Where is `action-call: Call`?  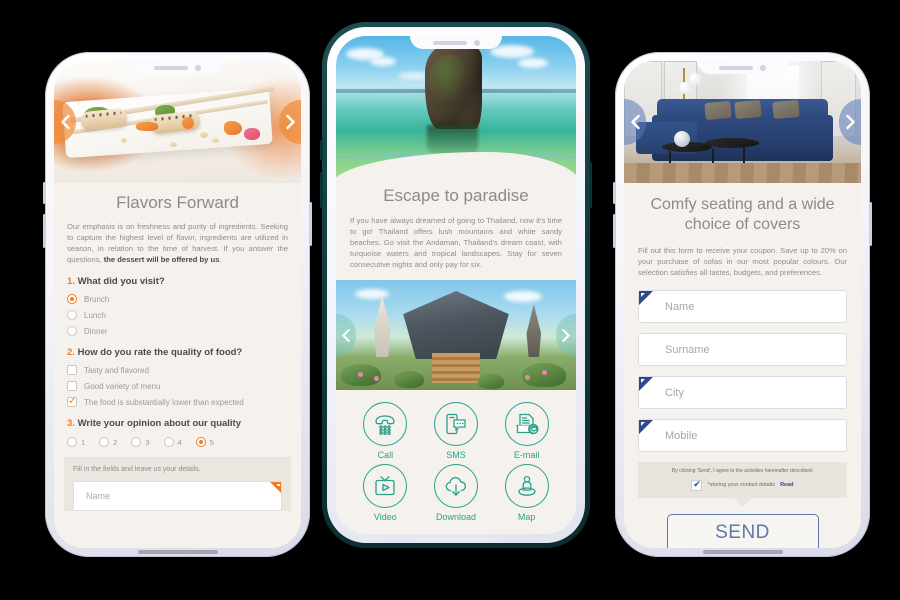
action-call: Call is located at coordinates (385, 431).